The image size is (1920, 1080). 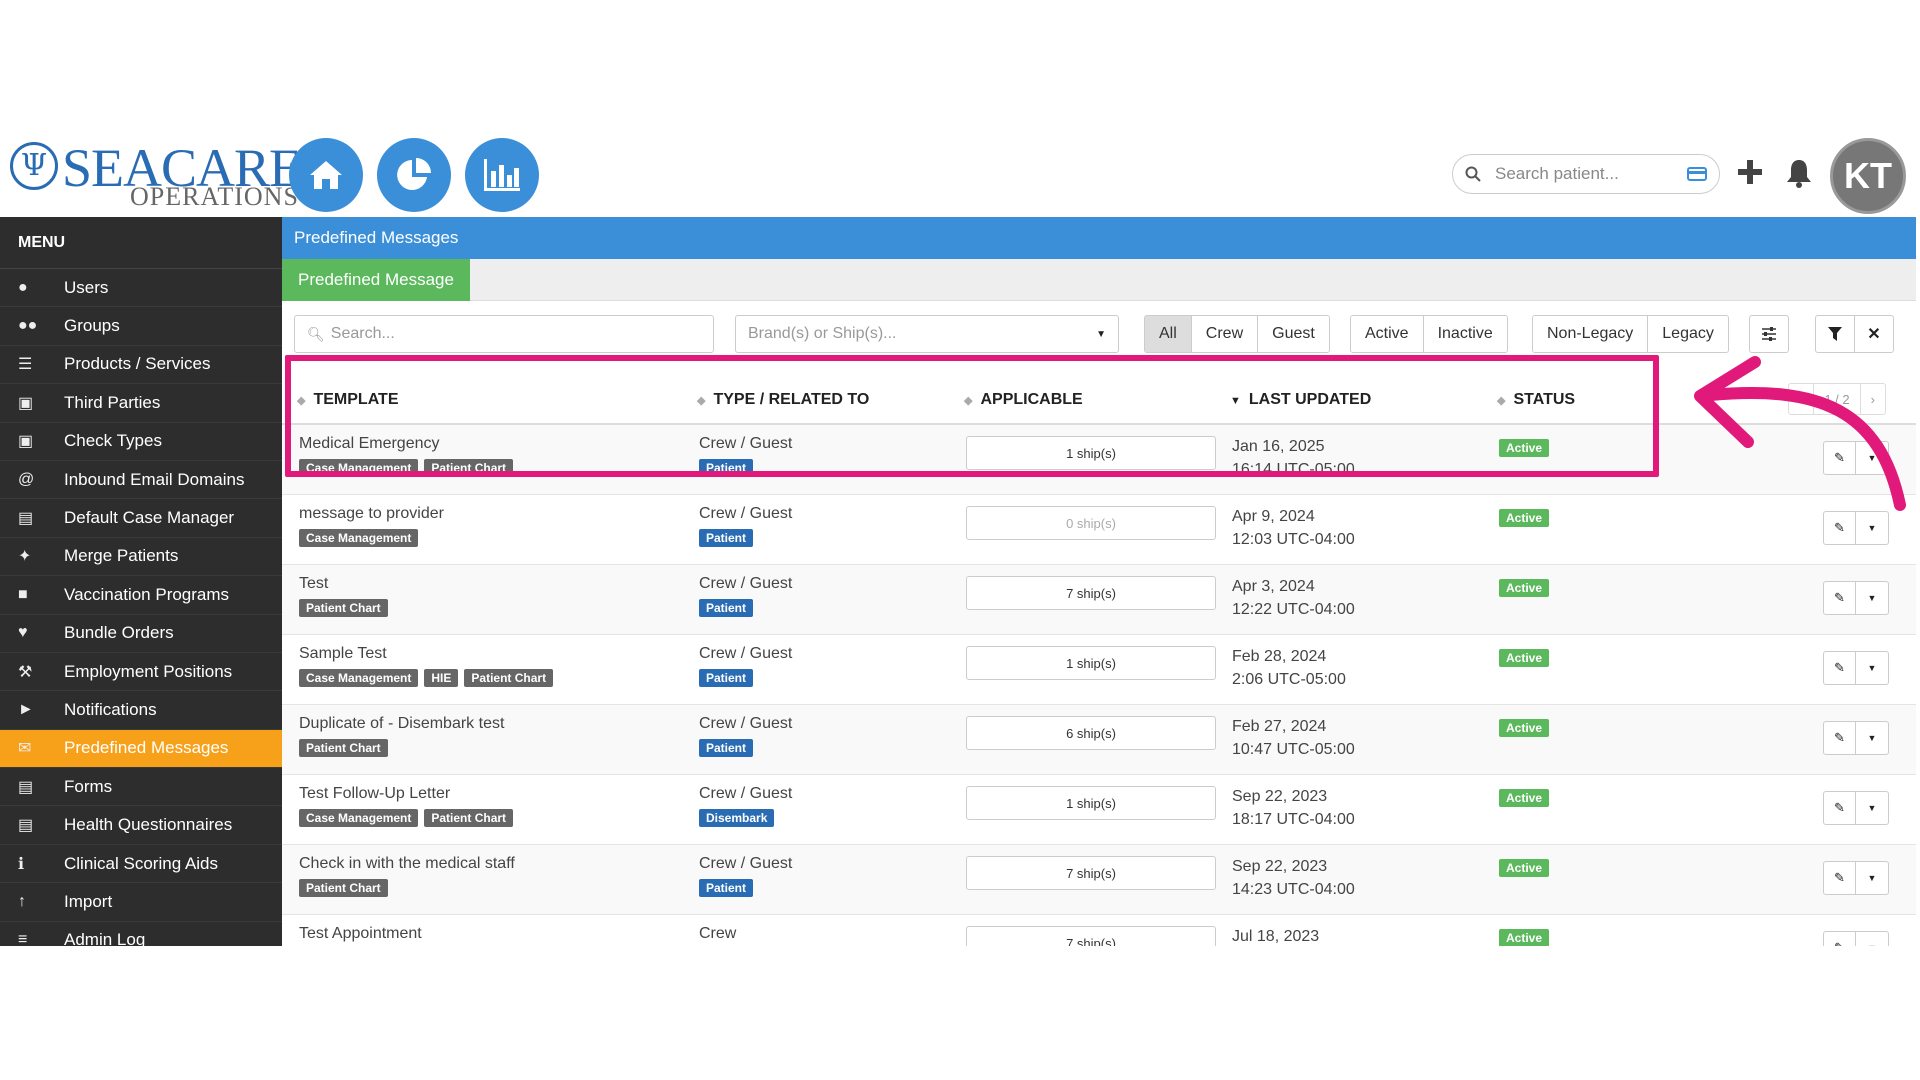 I want to click on sidebar-item-bundle-orders: ♥ Bundle Orders, so click(x=141, y=634).